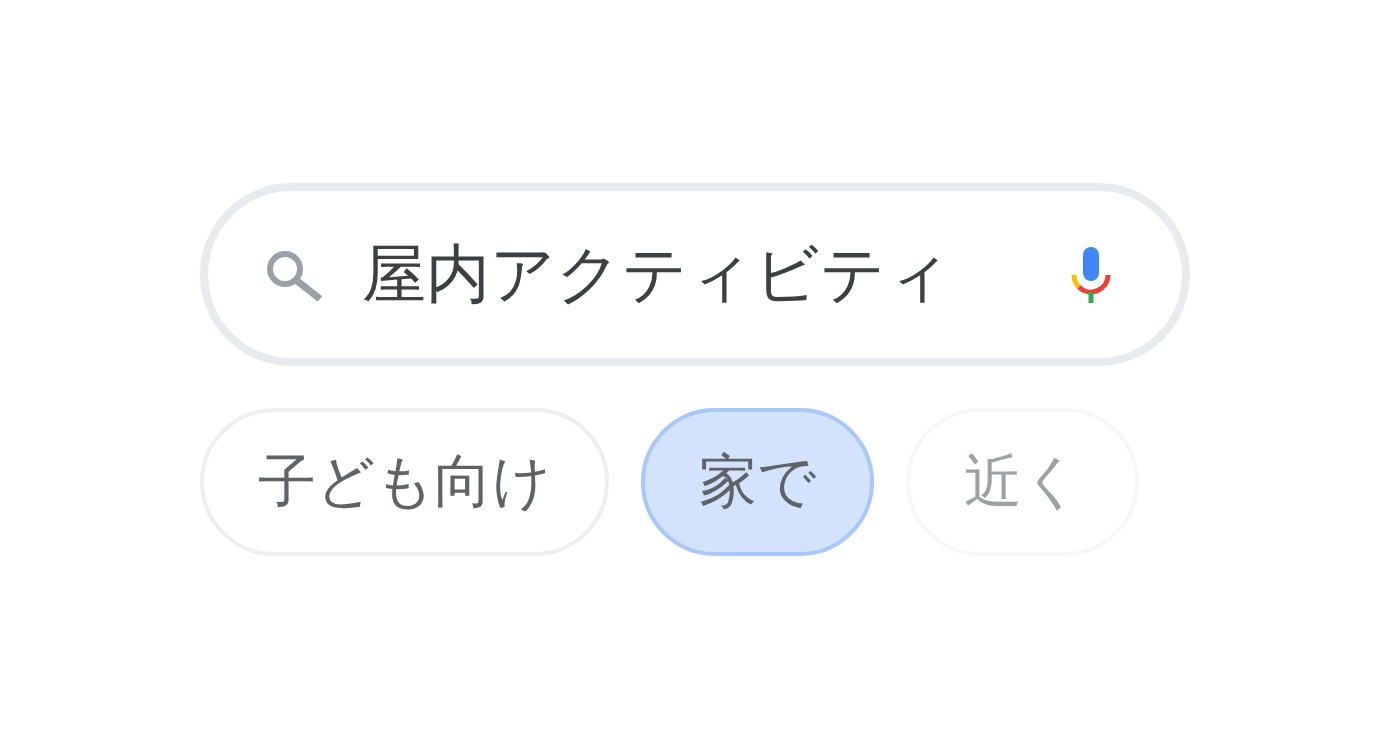  What do you see at coordinates (757, 482) in the screenshot?
I see `suggestion-chip: 家で` at bounding box center [757, 482].